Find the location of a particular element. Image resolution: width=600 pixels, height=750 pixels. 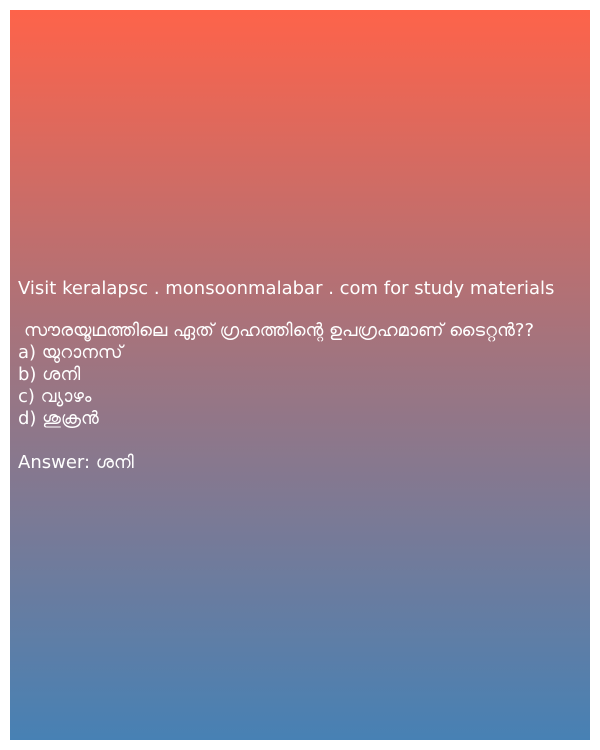

option-c: c) വ്യാഴം is located at coordinates (55, 396).